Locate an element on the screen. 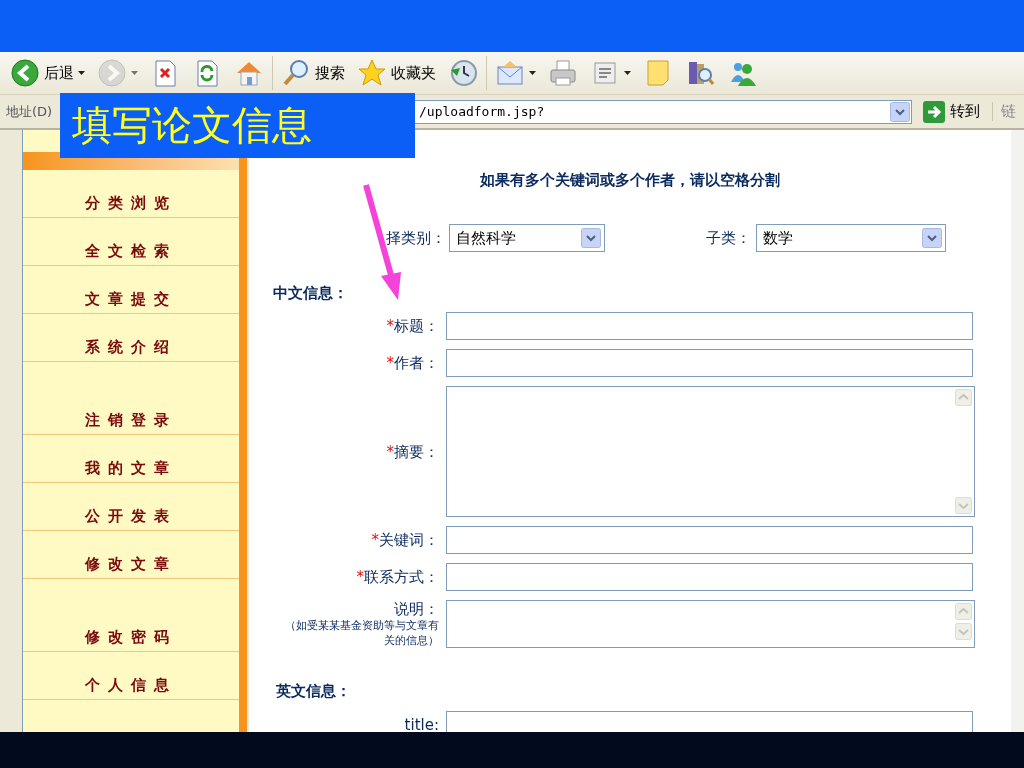 This screenshot has width=1024, height=768. search-button: 搜索 is located at coordinates (313, 73).